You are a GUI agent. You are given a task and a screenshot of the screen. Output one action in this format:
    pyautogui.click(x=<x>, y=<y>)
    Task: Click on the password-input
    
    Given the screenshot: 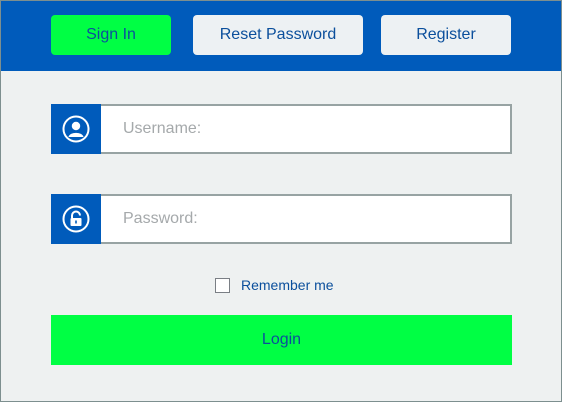 What is the action you would take?
    pyautogui.click(x=315, y=219)
    